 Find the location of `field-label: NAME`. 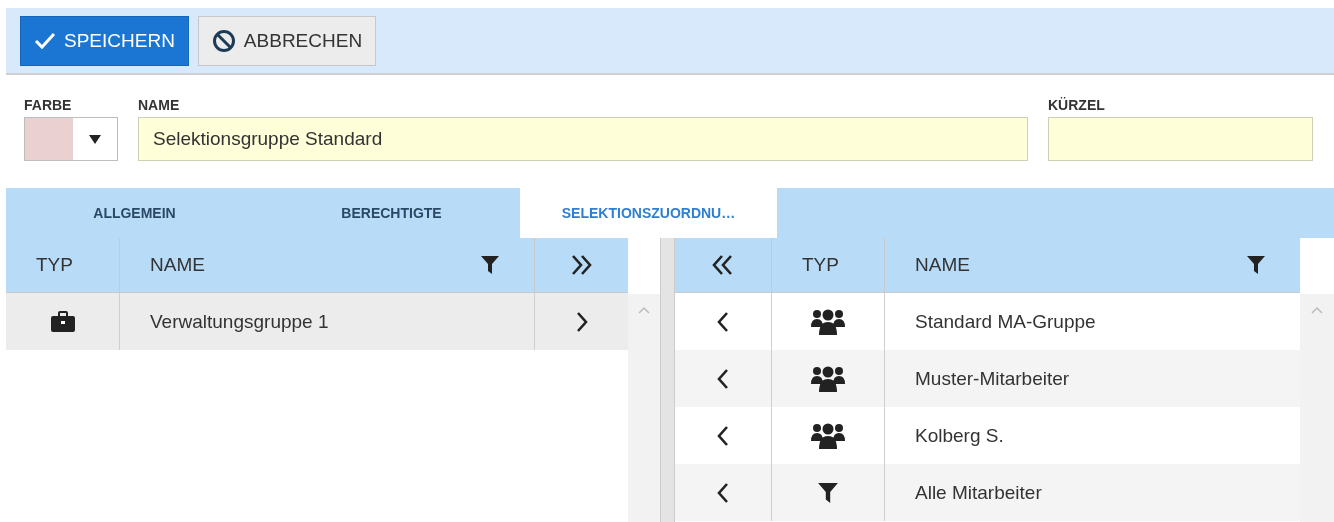

field-label: NAME is located at coordinates (159, 105).